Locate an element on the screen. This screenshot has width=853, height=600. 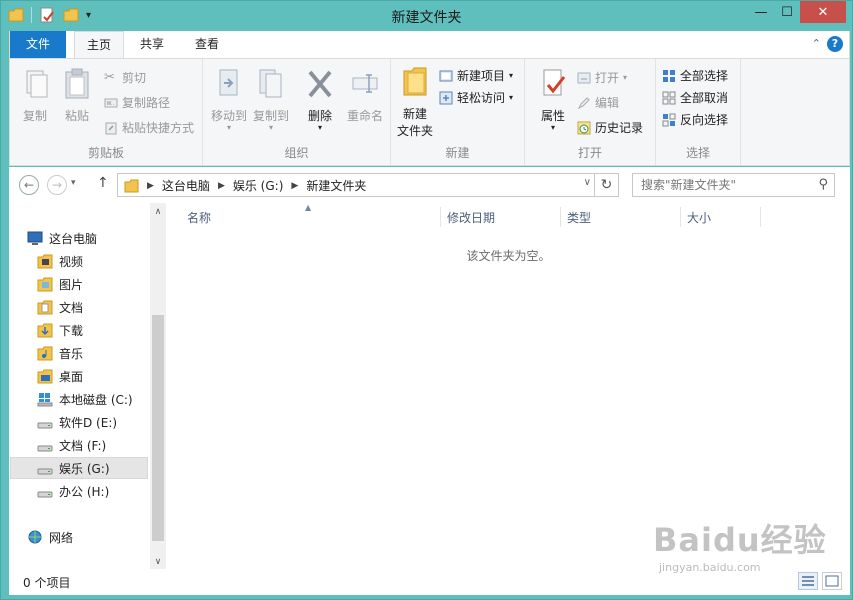
new-item-icon is located at coordinates (446, 75).